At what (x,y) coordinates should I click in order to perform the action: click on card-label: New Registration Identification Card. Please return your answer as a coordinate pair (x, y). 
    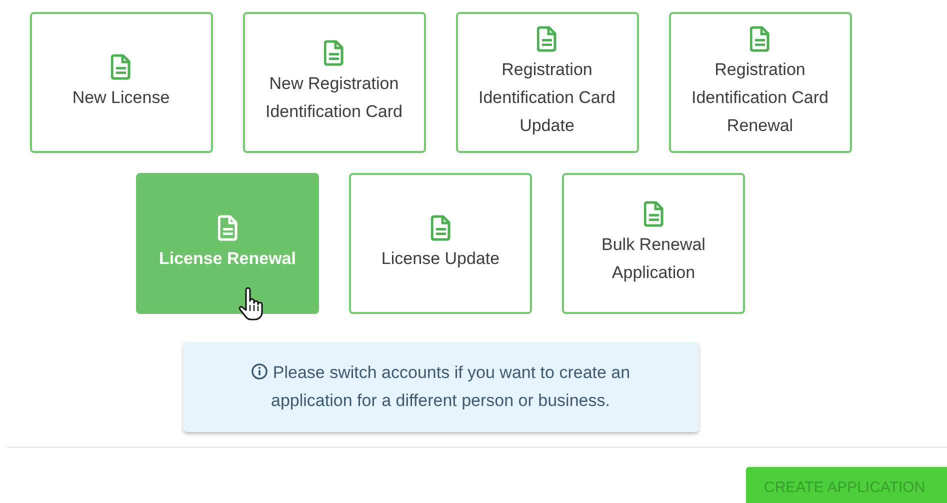
    Looking at the image, I should click on (334, 97).